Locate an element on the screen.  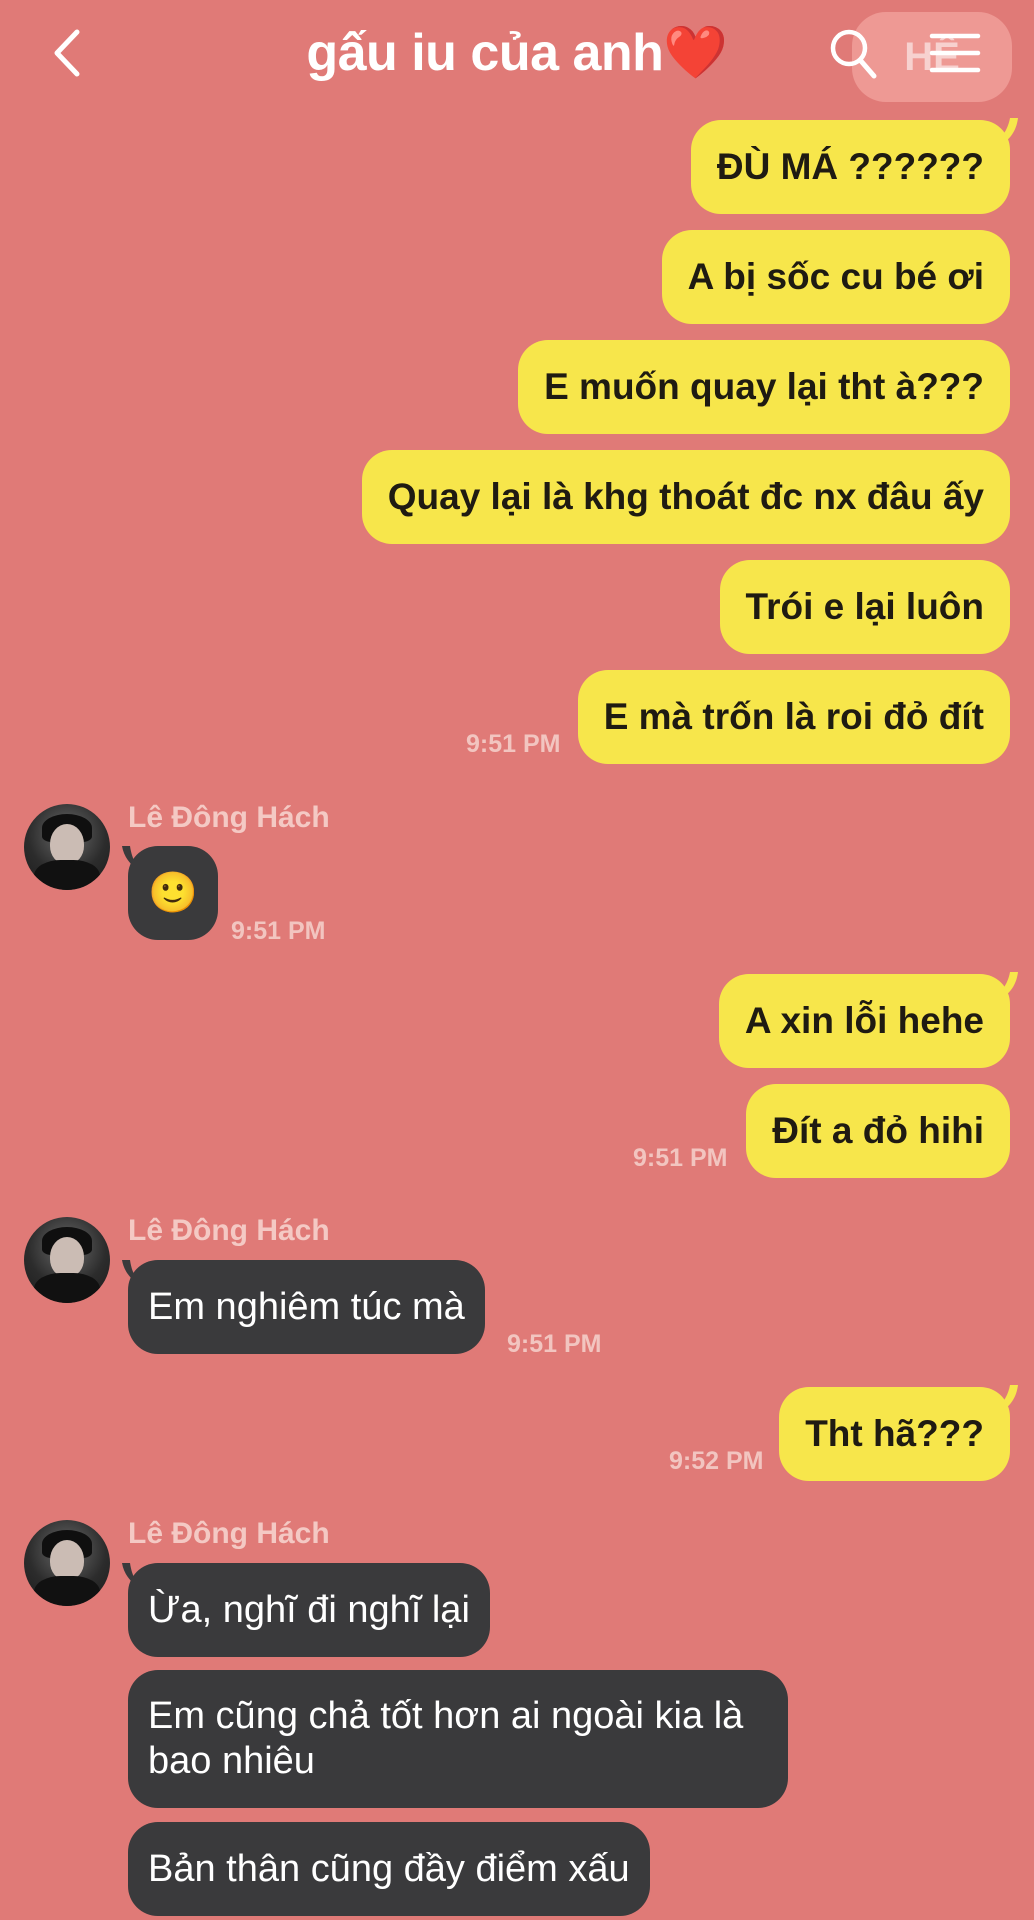
message-bubble-received: Ừa, nghĩ đi nghĩ lại is located at coordinates (309, 1610).